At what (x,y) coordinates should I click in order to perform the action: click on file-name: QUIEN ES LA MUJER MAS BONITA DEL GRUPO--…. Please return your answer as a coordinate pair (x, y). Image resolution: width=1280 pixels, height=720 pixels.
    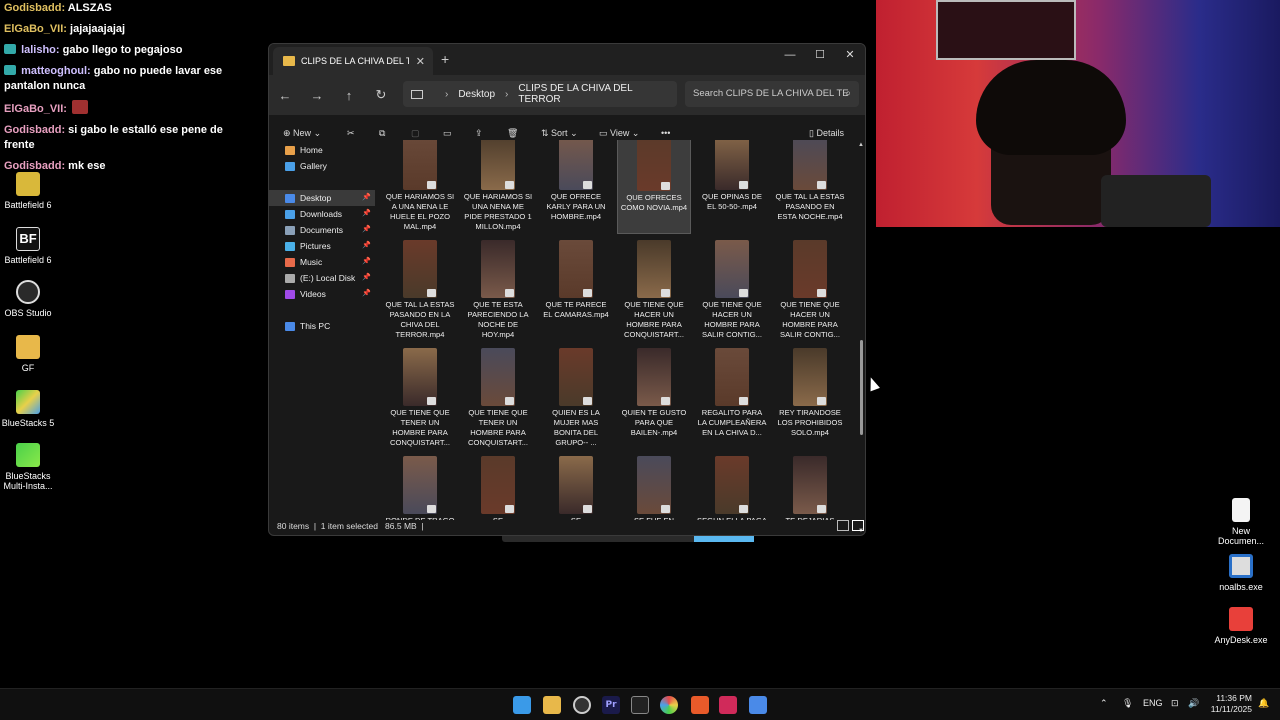
    Looking at the image, I should click on (576, 427).